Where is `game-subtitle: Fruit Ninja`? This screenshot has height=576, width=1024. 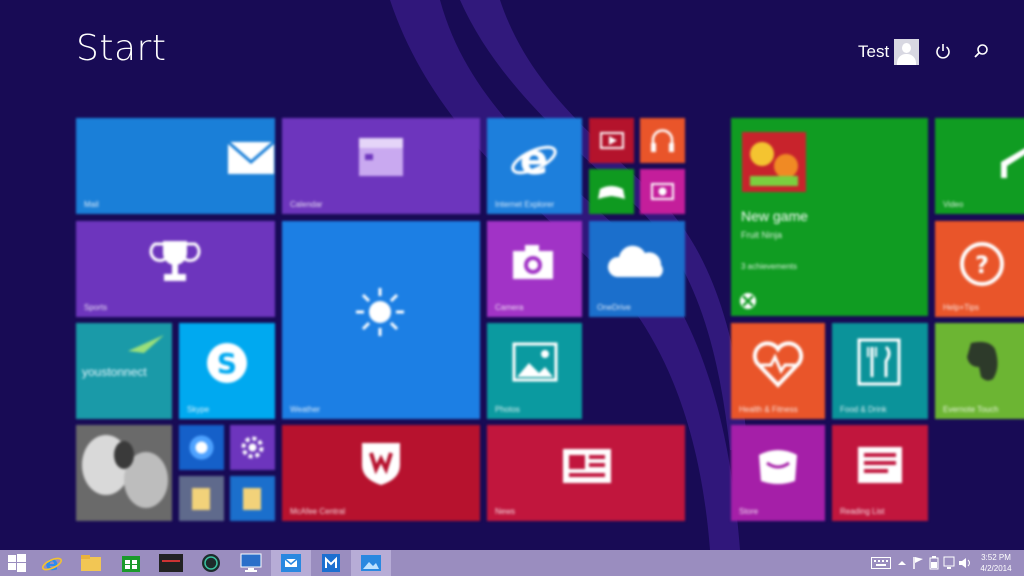 game-subtitle: Fruit Ninja is located at coordinates (762, 235).